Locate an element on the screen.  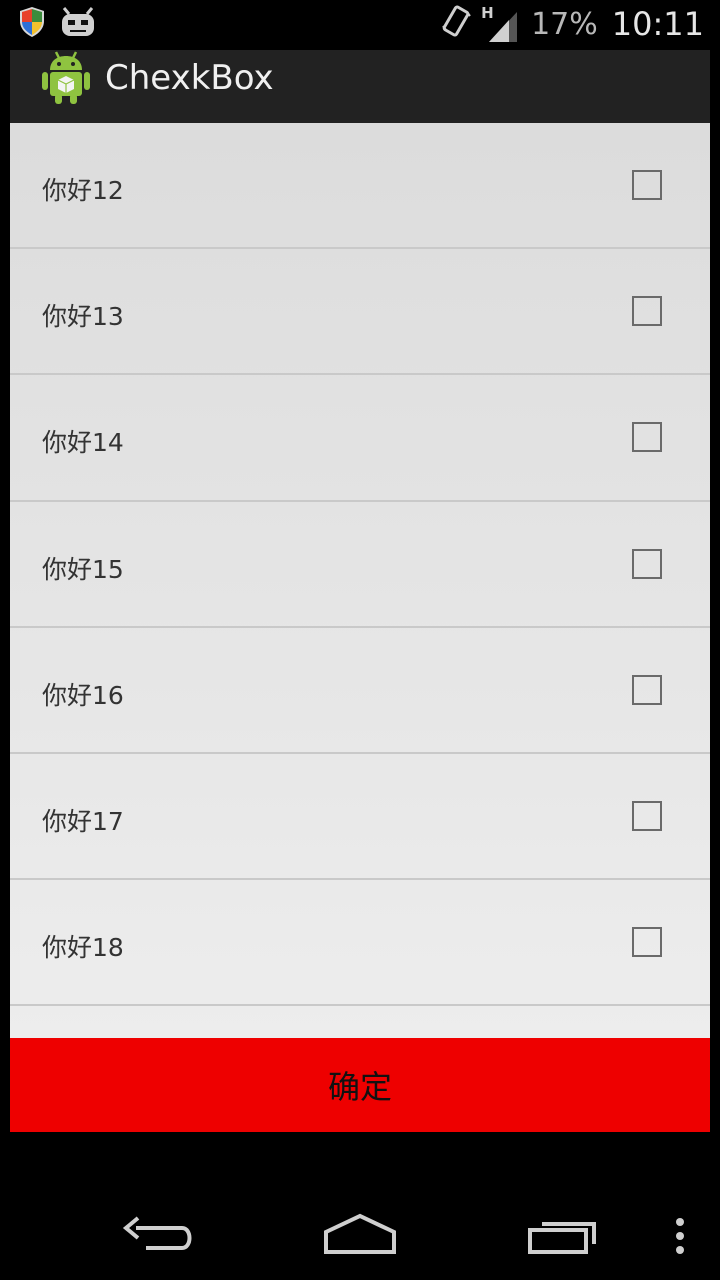
signal-h-icon: H is located at coordinates (501, 23).